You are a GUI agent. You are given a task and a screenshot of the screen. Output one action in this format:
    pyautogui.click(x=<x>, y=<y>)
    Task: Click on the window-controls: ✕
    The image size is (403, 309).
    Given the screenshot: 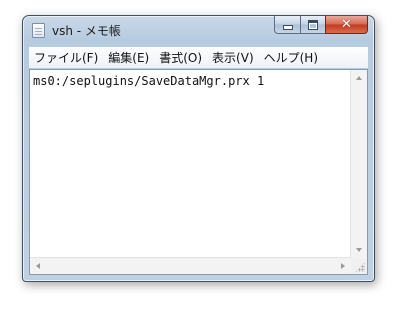 What is the action you would take?
    pyautogui.click(x=321, y=25)
    